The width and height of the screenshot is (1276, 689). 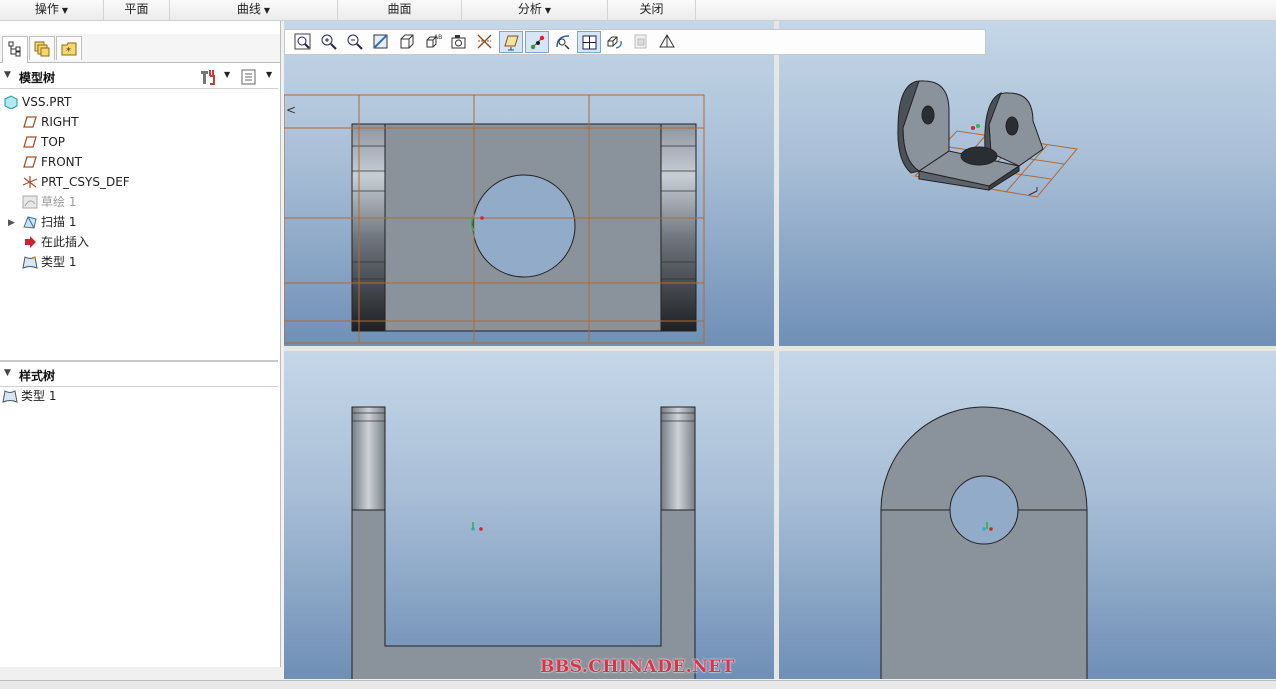 What do you see at coordinates (269, 74) in the screenshot?
I see `filter-dropdown-arrow-icon: ▼` at bounding box center [269, 74].